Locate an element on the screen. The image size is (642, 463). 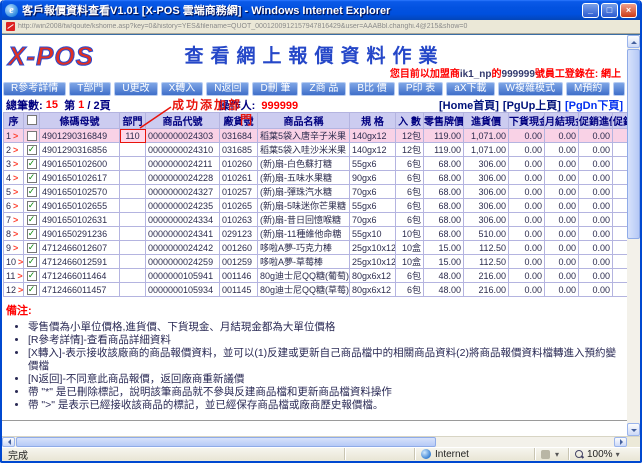
vertical-scroll-track is located at coordinates (633, 331).